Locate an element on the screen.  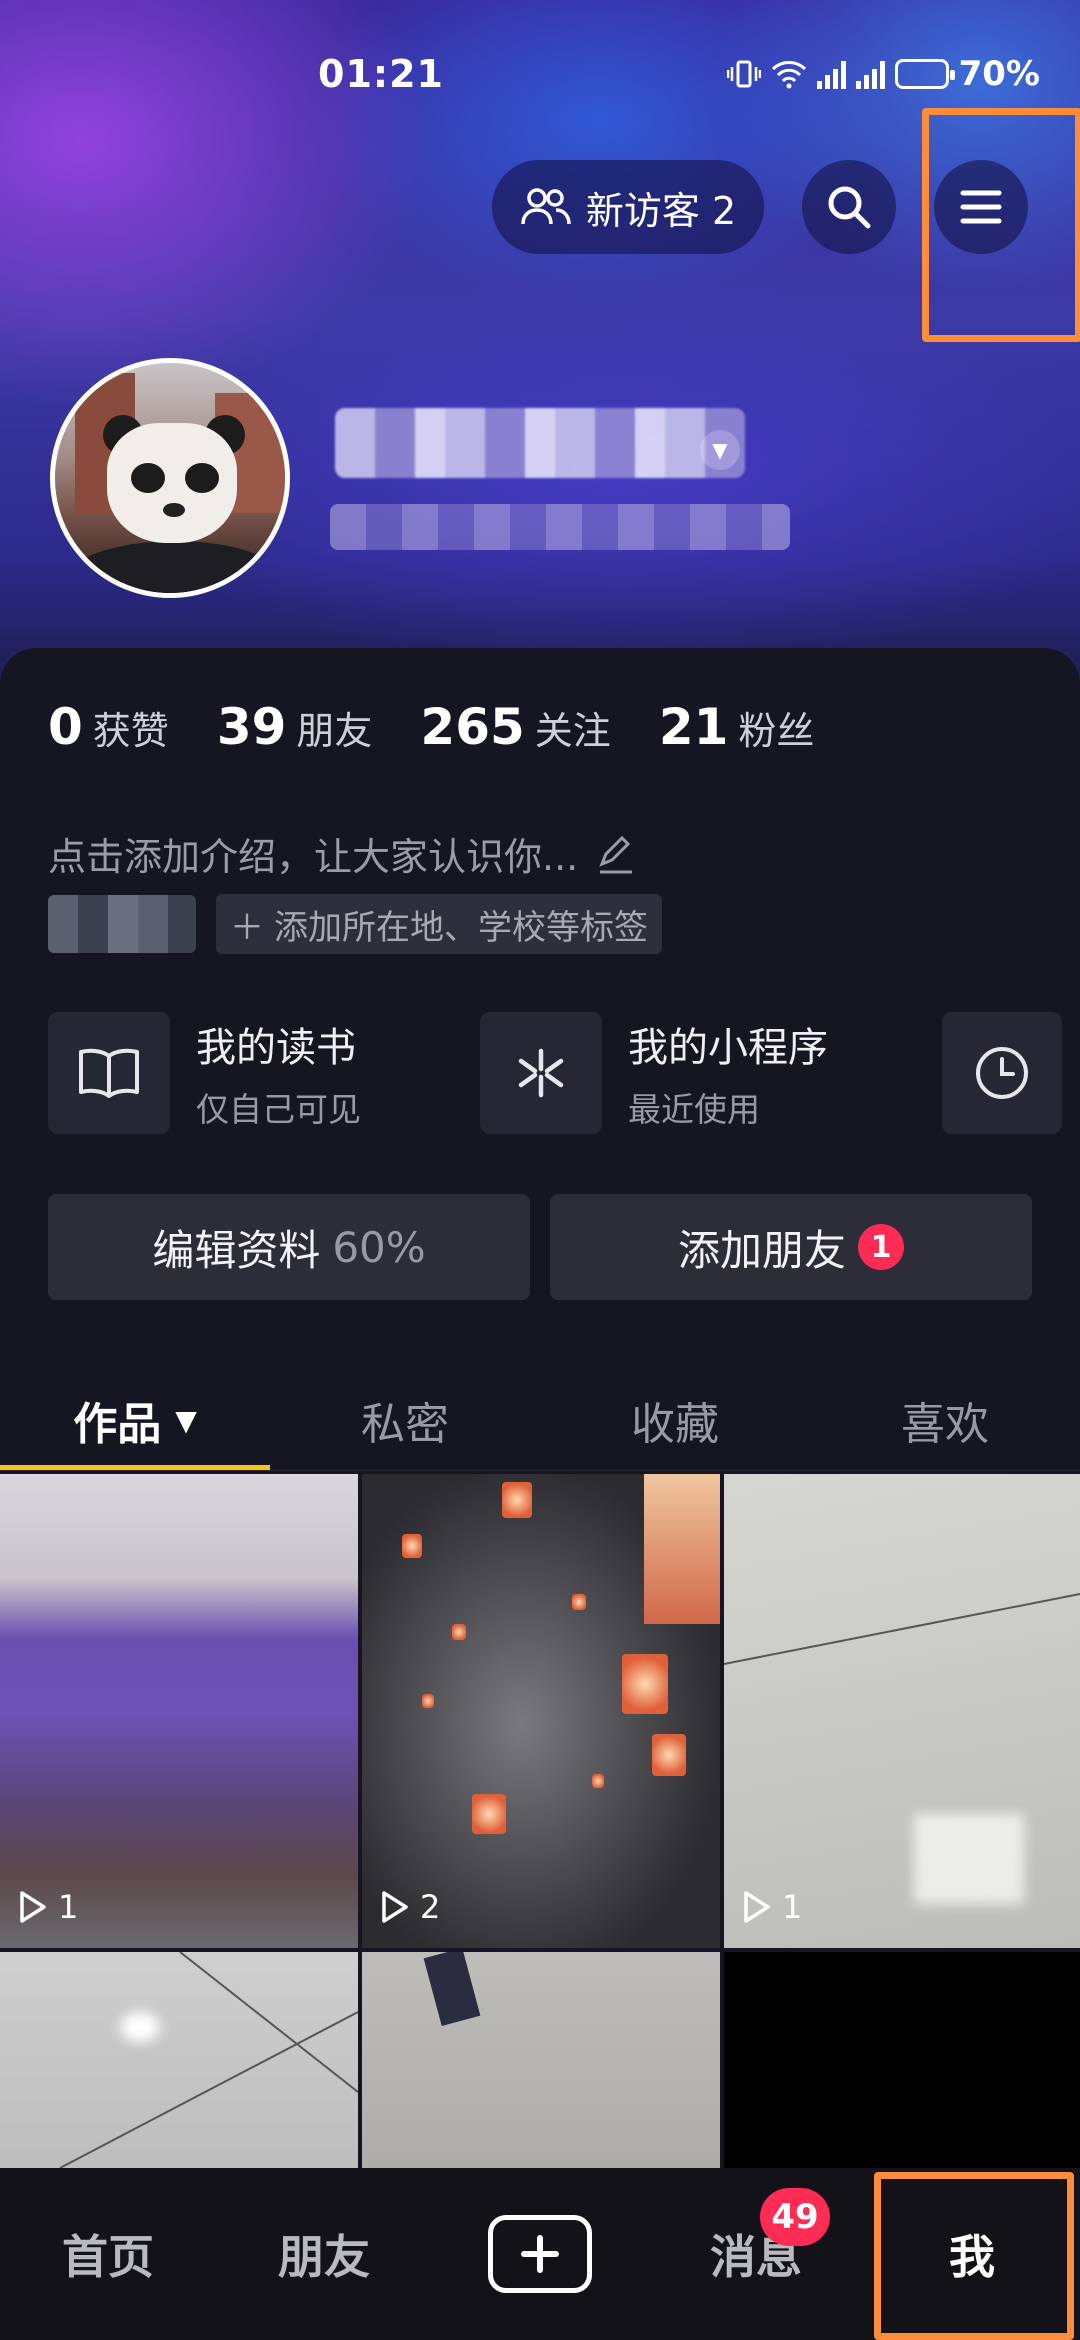
nav-friends: 朋友 is located at coordinates (324, 2254).